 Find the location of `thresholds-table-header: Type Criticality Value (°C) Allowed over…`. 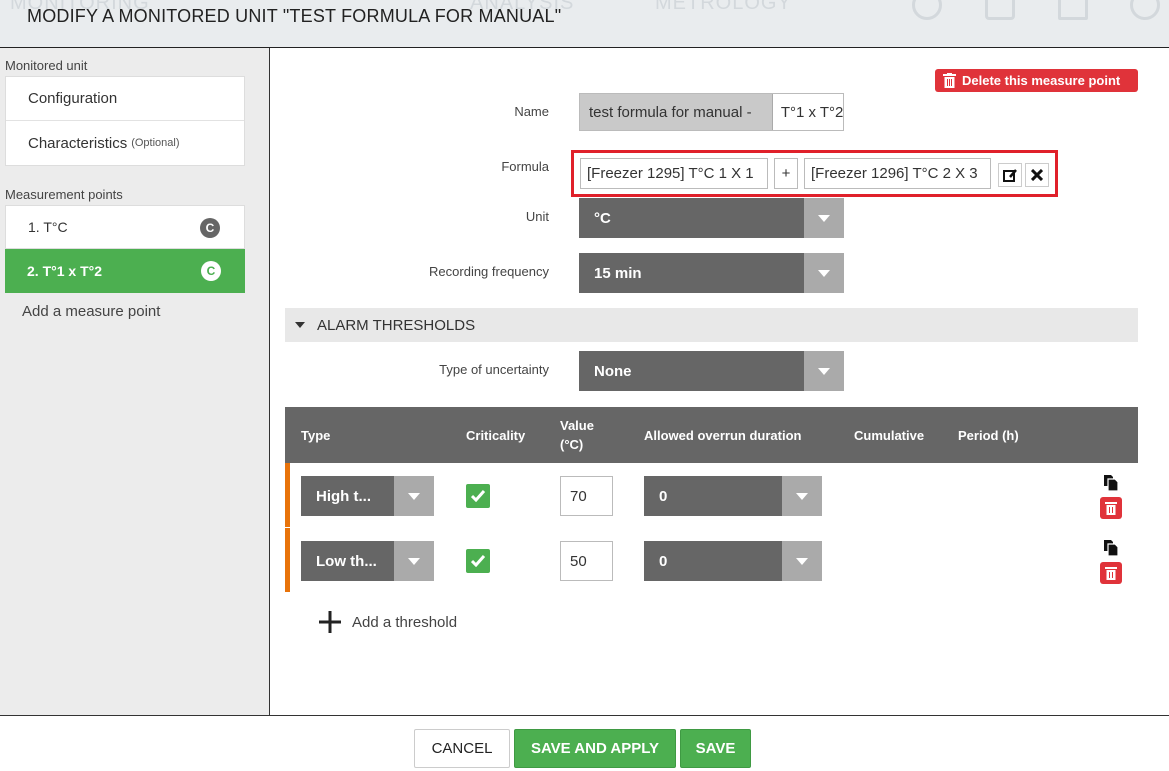

thresholds-table-header: Type Criticality Value (°C) Allowed over… is located at coordinates (711, 435).